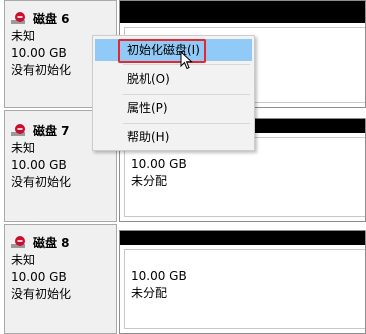 This screenshot has width=366, height=334. Describe the element at coordinates (173, 108) in the screenshot. I see `menu-item-properties: 属性(P)` at that location.